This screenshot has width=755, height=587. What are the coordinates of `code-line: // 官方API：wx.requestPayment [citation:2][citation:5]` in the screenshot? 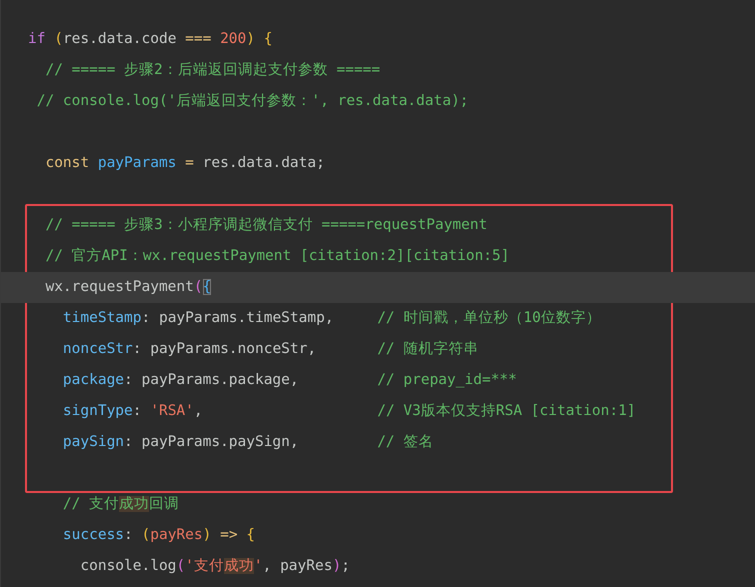 It's located at (277, 256).